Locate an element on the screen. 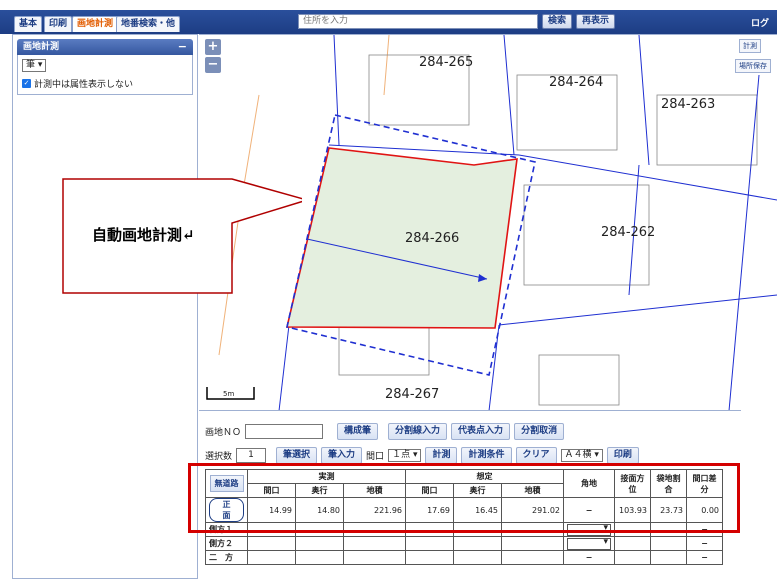 The image size is (777, 585). lot-no-input is located at coordinates (284, 431).